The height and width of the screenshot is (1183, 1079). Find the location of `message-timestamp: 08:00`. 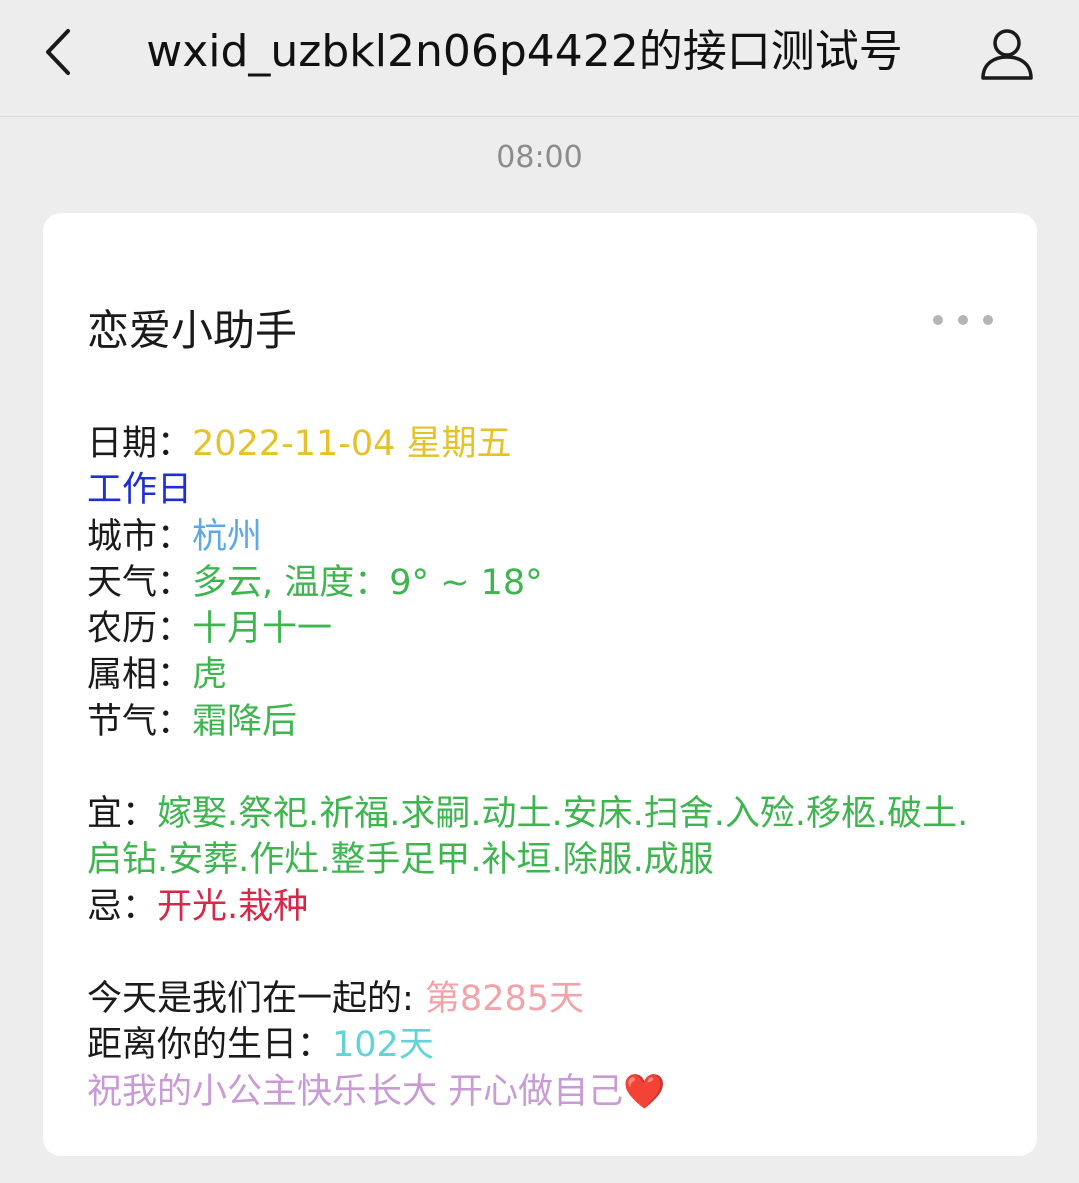

message-timestamp: 08:00 is located at coordinates (539, 157).